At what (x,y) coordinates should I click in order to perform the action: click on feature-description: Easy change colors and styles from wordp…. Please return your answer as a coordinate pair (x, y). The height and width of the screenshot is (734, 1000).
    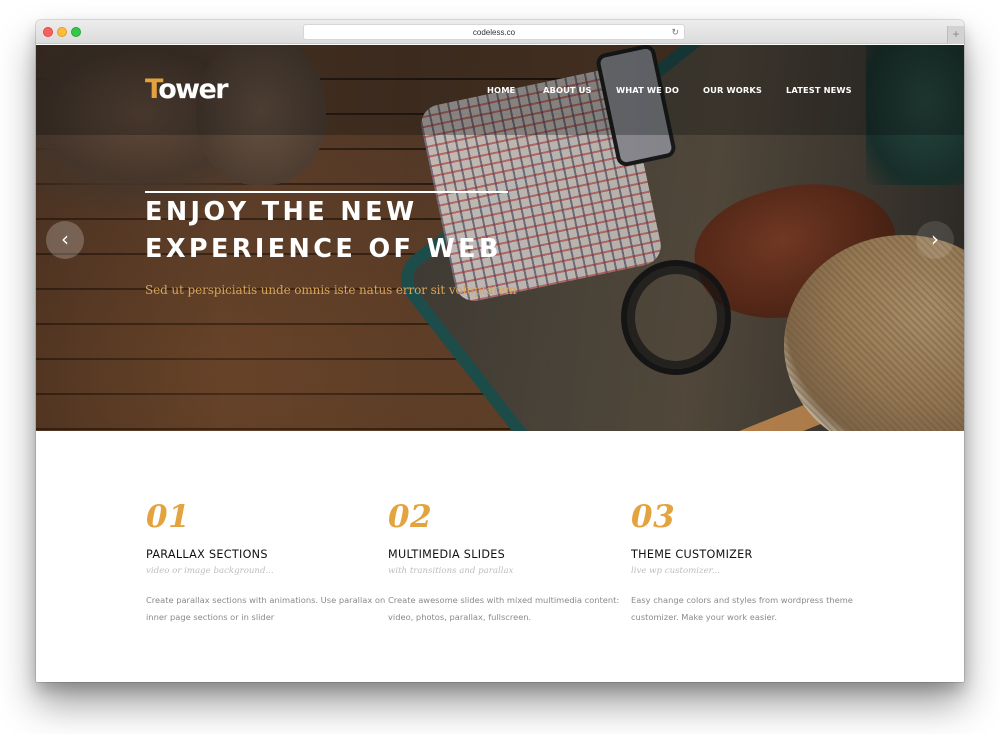
    Looking at the image, I should click on (742, 608).